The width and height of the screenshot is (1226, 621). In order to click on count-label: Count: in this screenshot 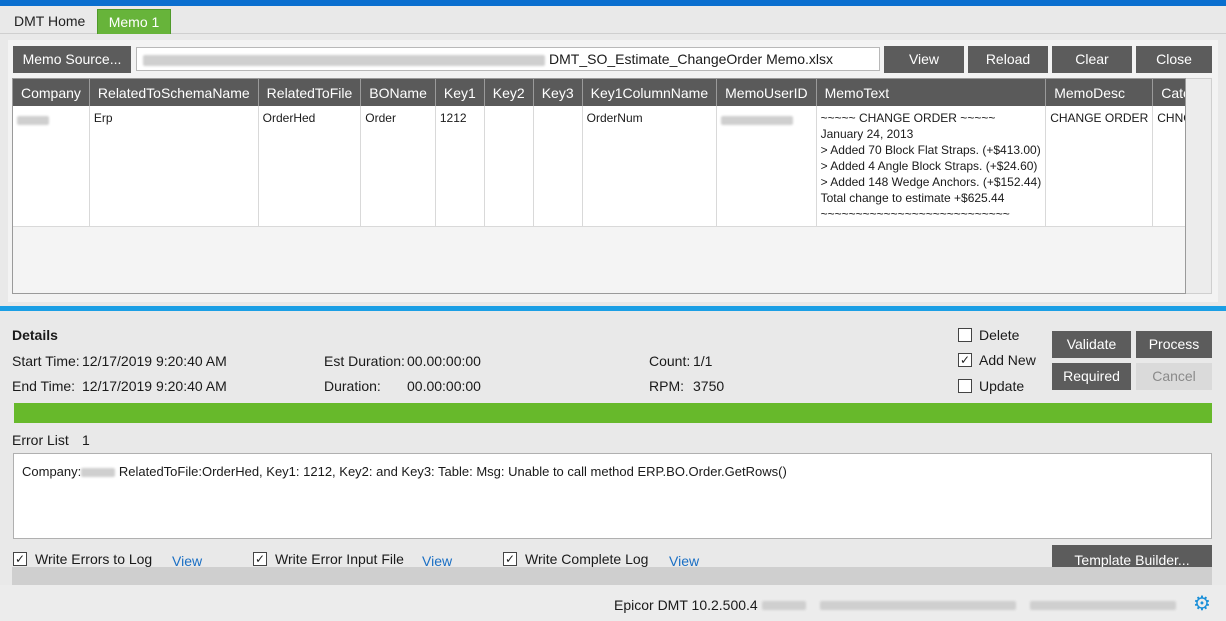, I will do `click(670, 361)`.